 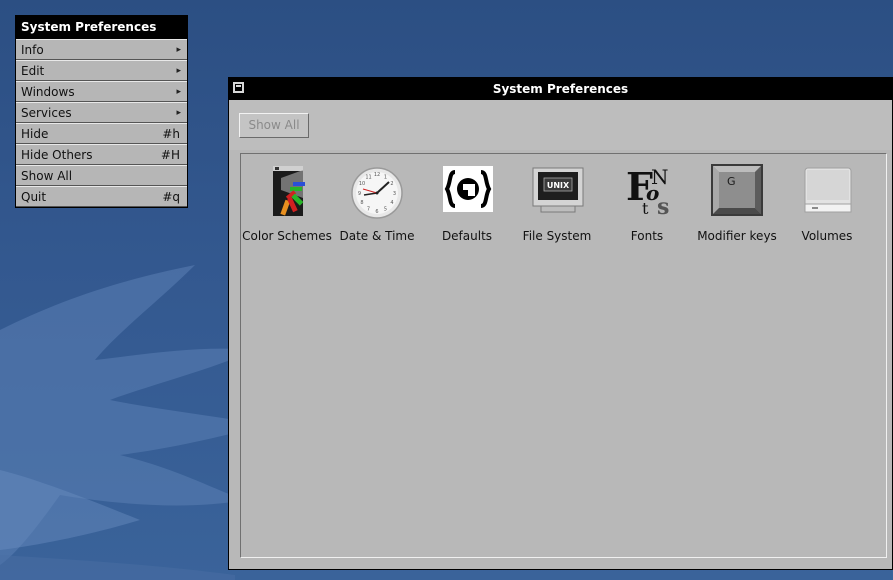 What do you see at coordinates (647, 190) in the screenshot?
I see `fonts-icon: F N o t s` at bounding box center [647, 190].